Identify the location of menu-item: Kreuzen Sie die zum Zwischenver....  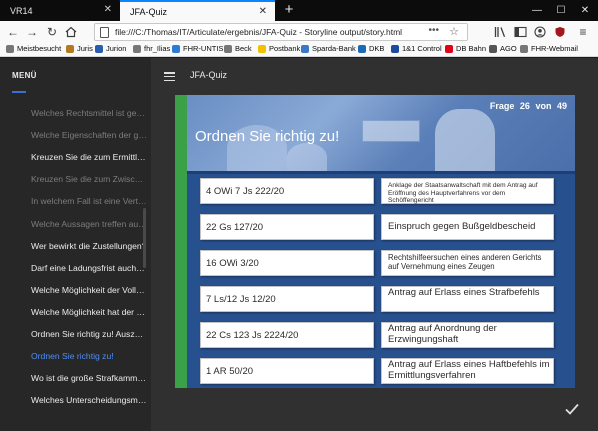
(75, 180).